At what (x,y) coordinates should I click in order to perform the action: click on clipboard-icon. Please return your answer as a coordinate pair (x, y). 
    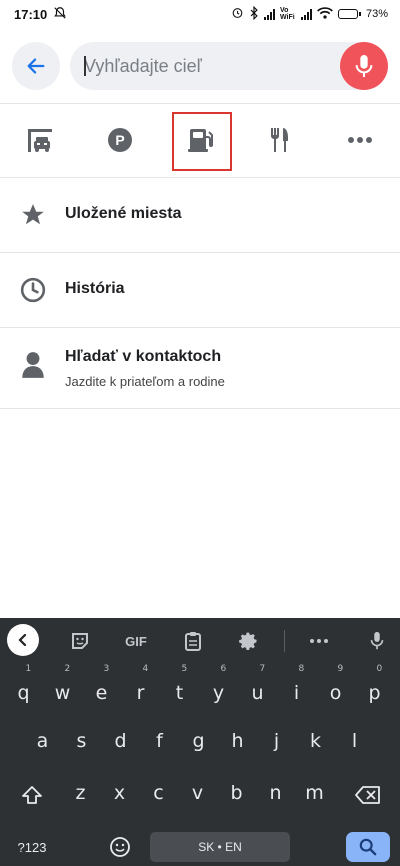
    Looking at the image, I should click on (193, 641).